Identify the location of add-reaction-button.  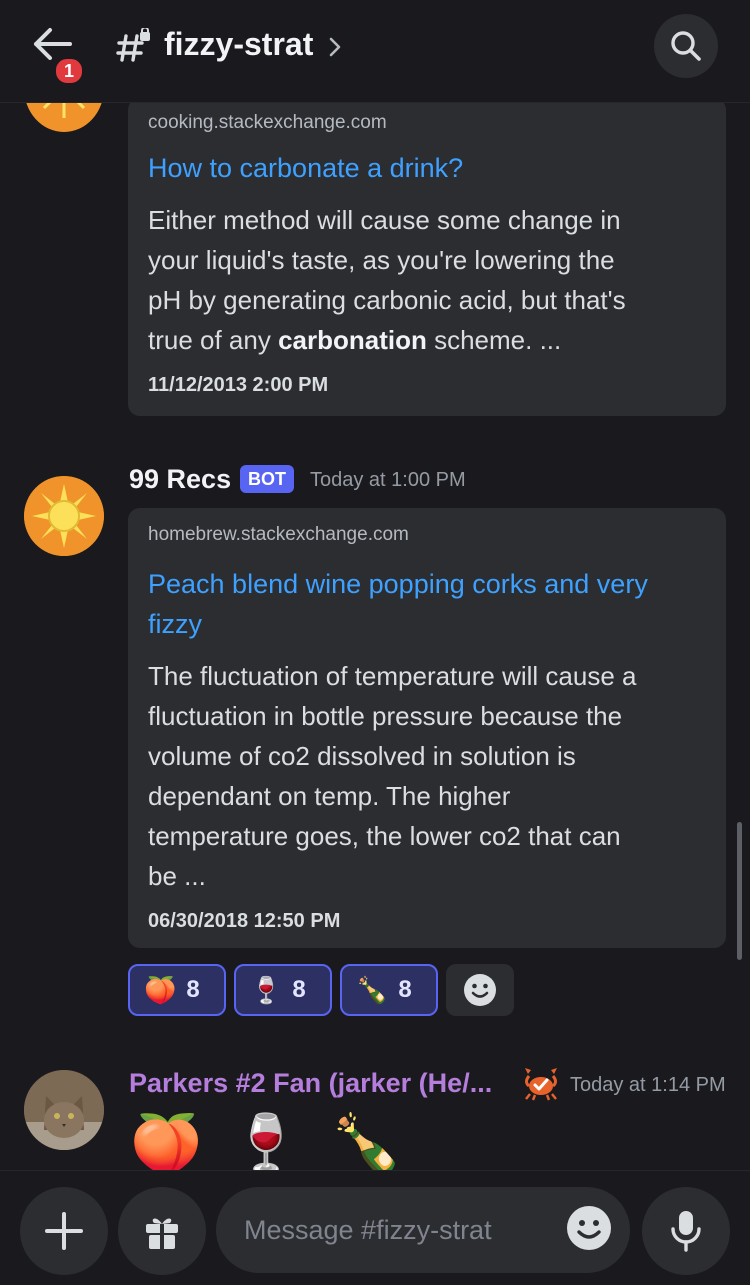
(480, 990).